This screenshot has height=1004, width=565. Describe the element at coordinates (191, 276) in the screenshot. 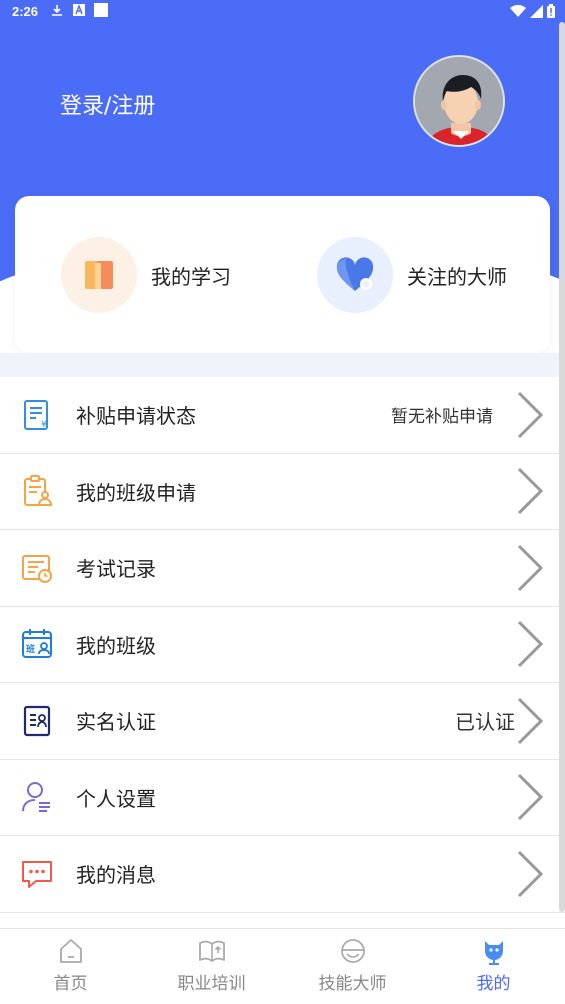

I see `my-study-label: 我的学习` at that location.